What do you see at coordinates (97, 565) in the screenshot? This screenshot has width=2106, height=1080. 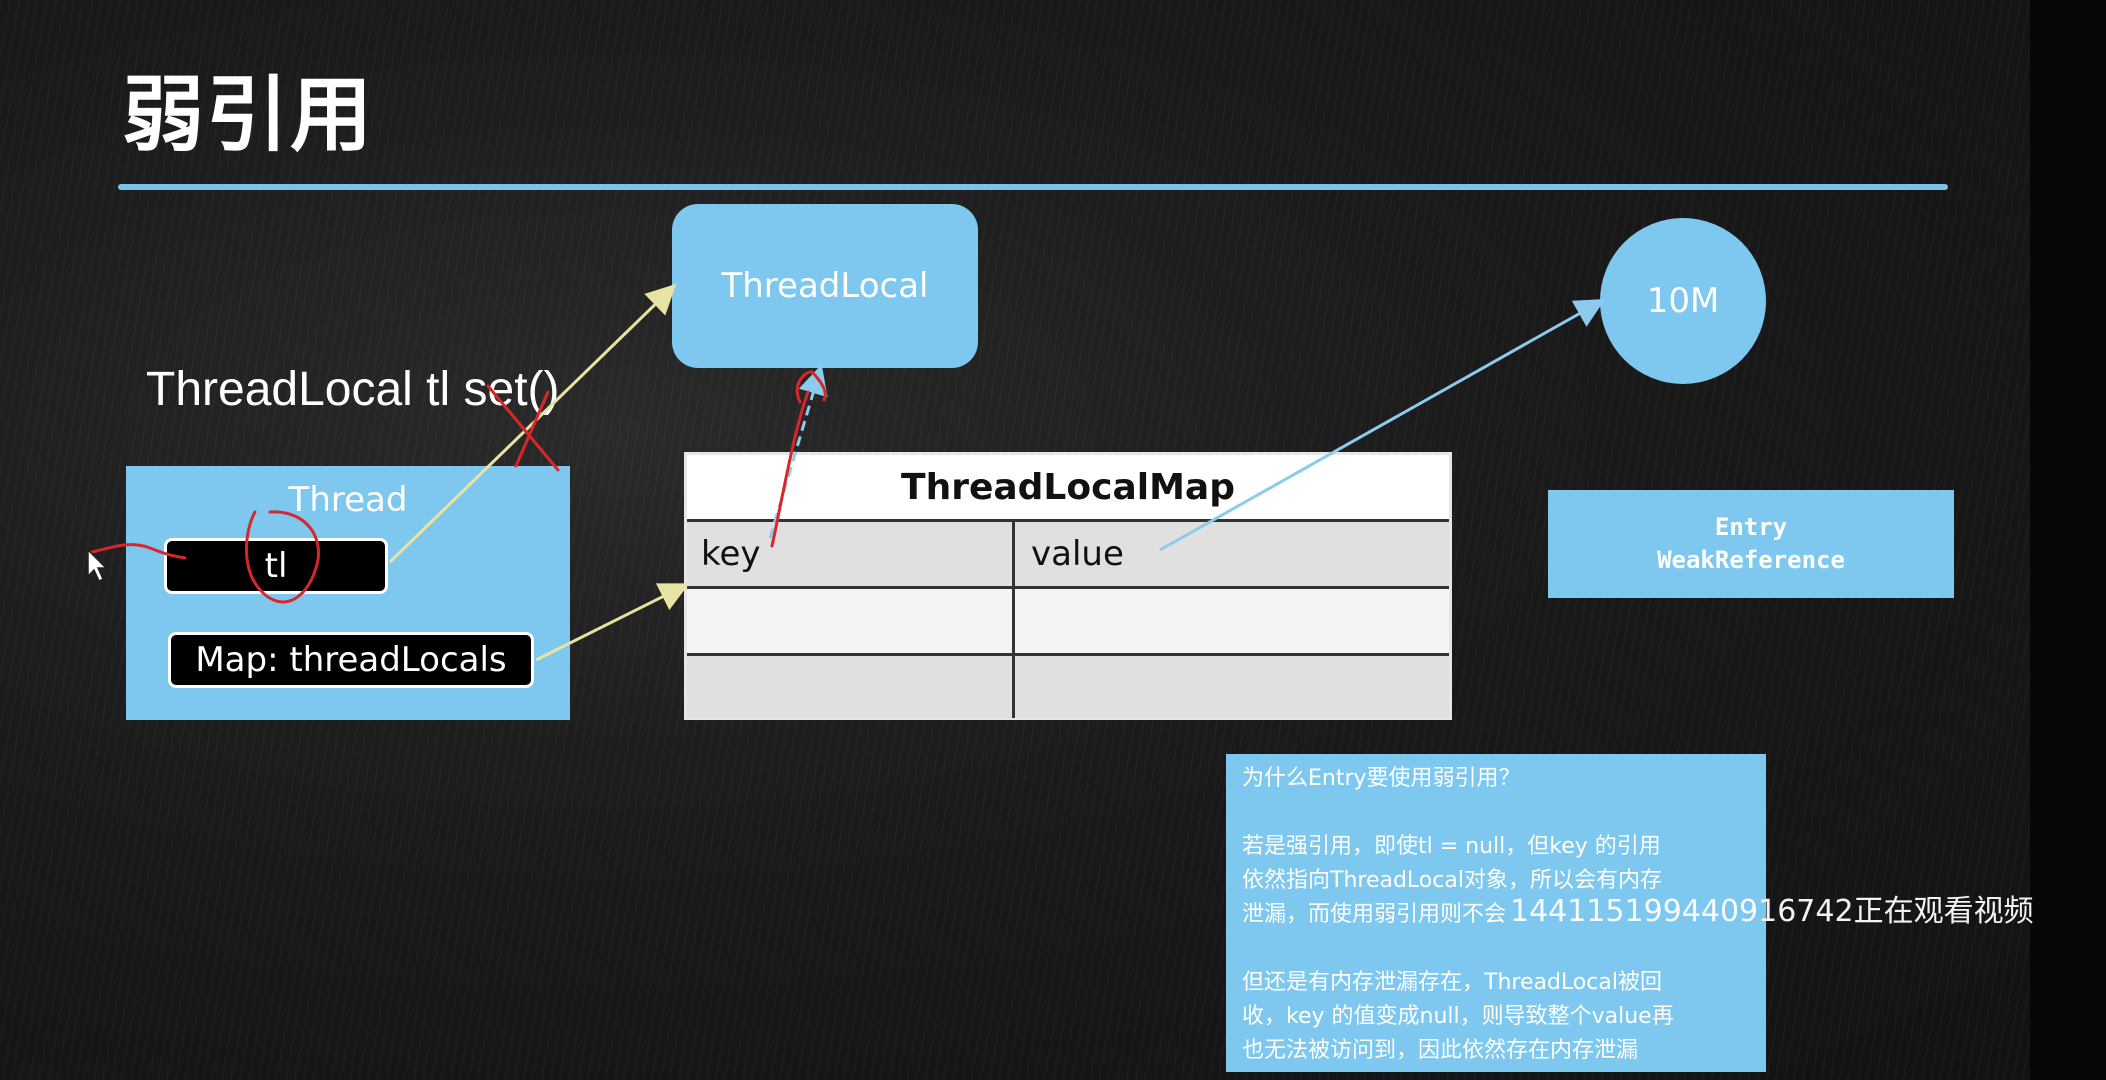 I see `mouse-cursor-icon` at bounding box center [97, 565].